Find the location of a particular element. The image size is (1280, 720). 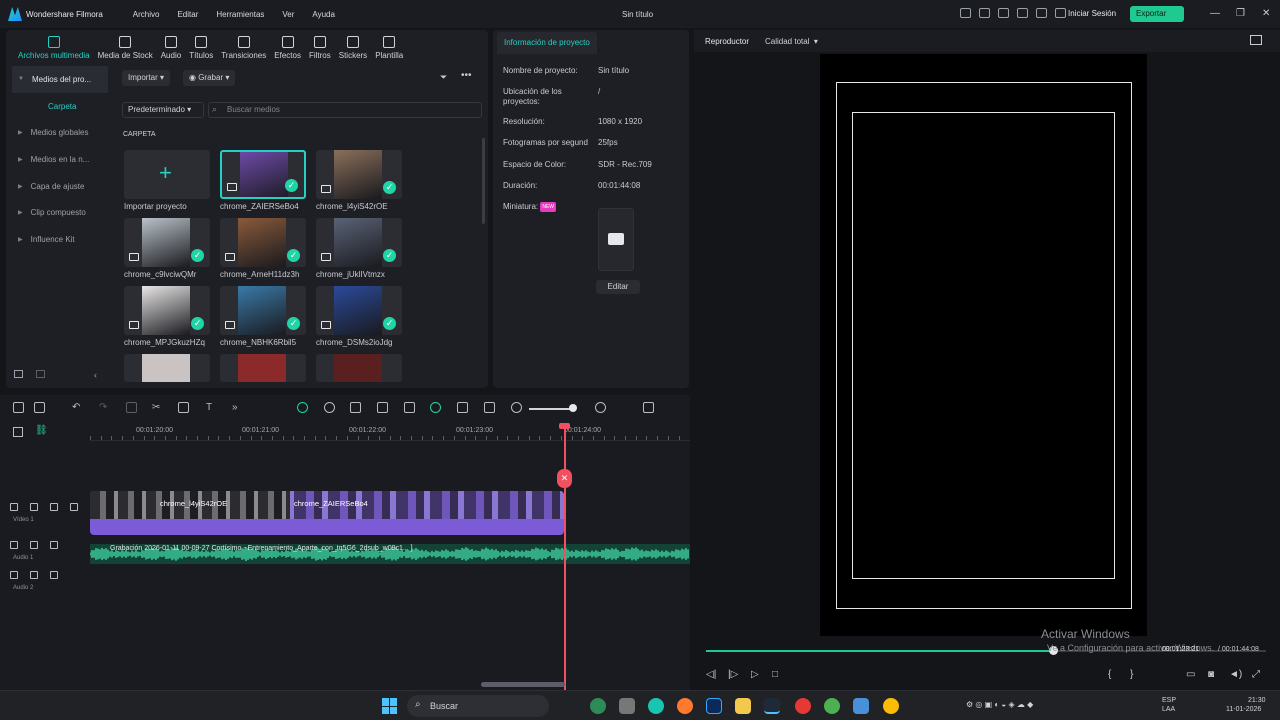

video-track-icon is located at coordinates (14, 507).